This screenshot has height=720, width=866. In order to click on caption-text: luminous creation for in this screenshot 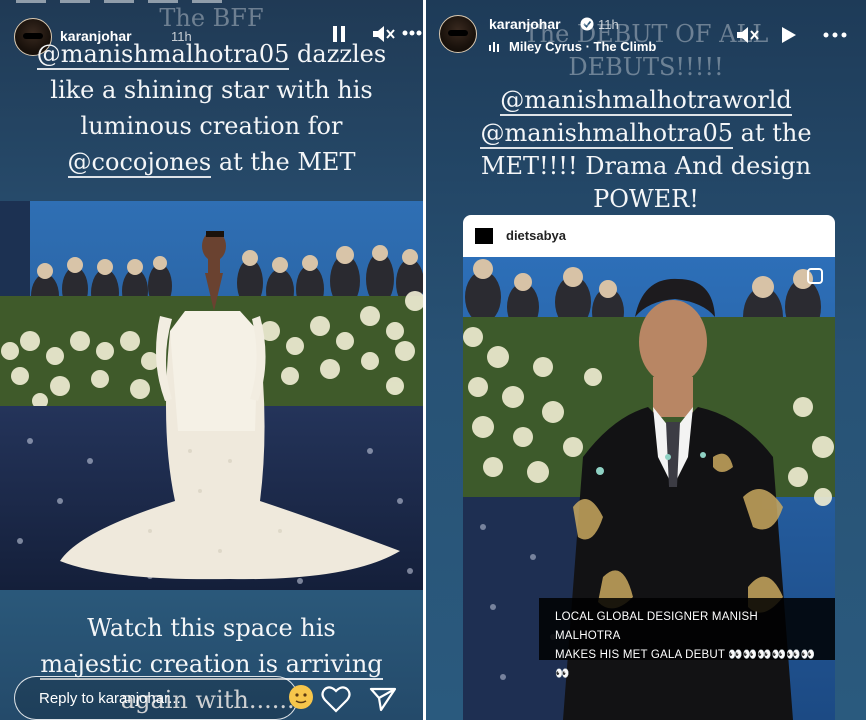, I will do `click(211, 126)`.